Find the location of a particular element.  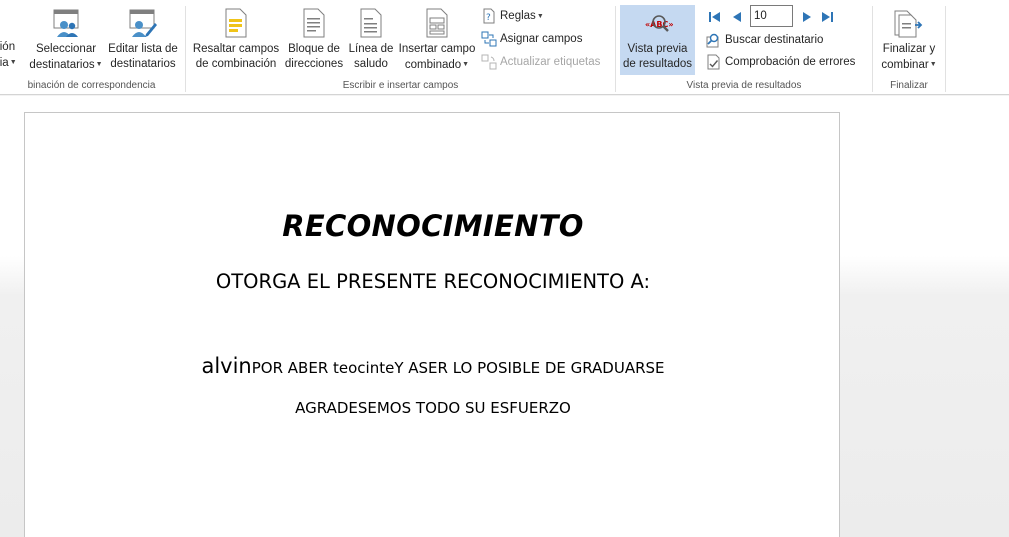

preview-results-icon: «ABC» is located at coordinates (658, 23).